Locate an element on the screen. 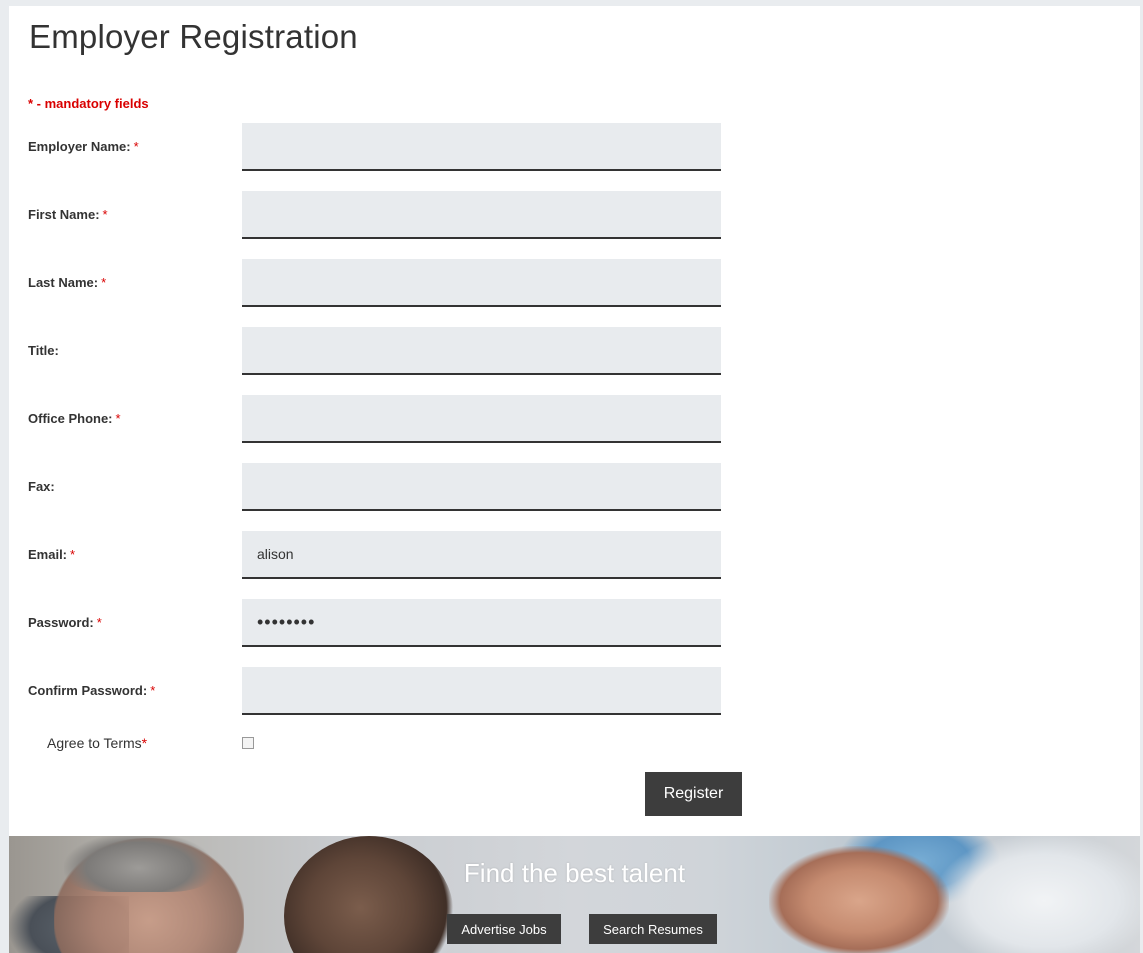 The image size is (1143, 953). email-input is located at coordinates (481, 555).